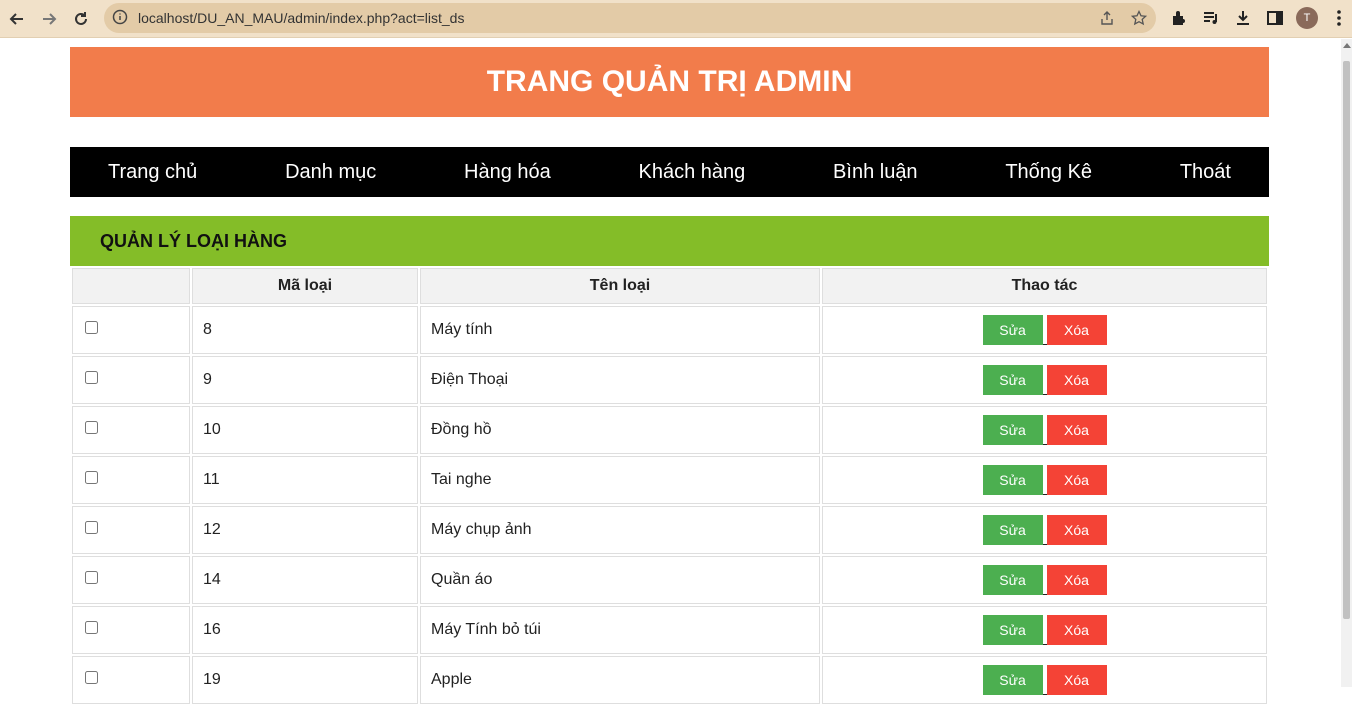 The height and width of the screenshot is (706, 1352). Describe the element at coordinates (620, 680) in the screenshot. I see `category-name-cell: Apple` at that location.